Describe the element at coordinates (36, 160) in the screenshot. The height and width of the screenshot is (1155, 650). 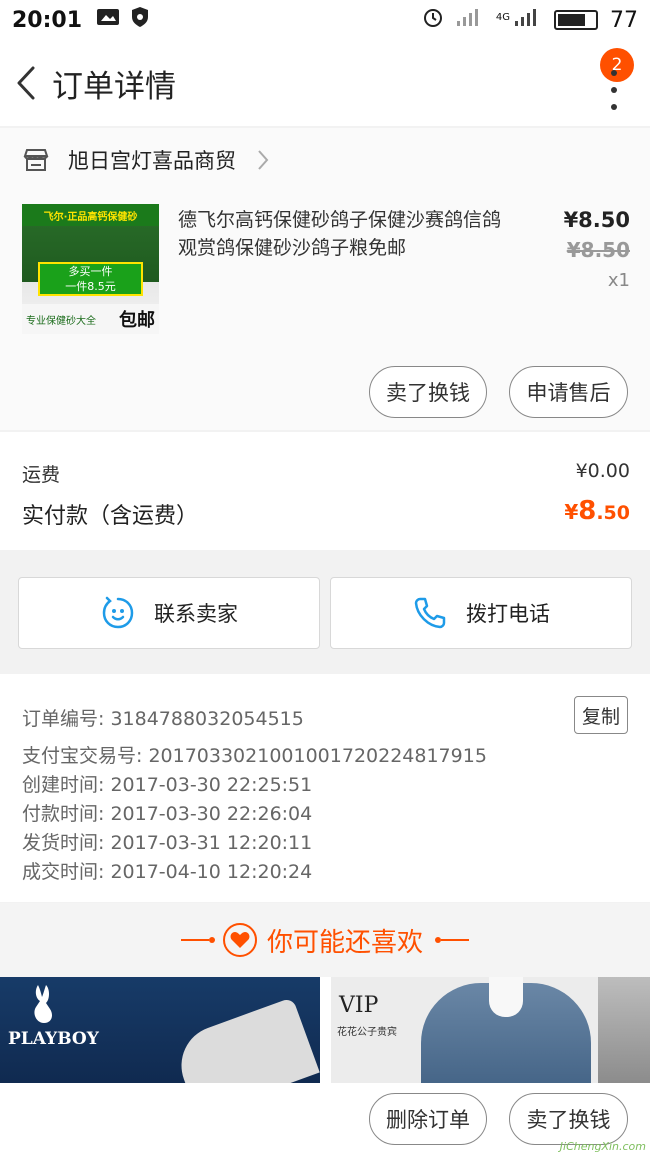
I see `shop-icon` at that location.